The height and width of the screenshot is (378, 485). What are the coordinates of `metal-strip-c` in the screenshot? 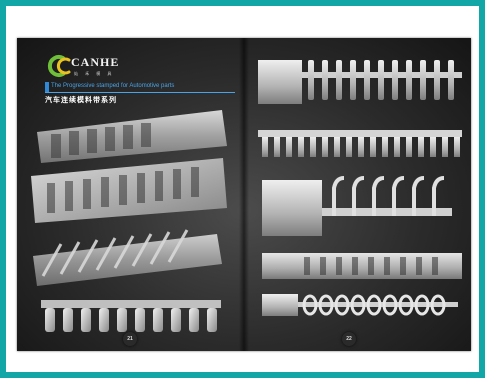 It's located at (357, 206).